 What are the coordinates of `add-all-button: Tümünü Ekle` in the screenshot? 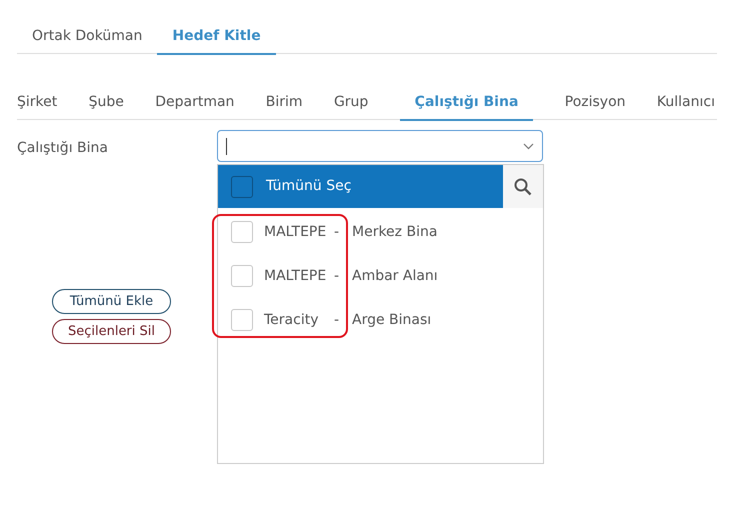 It's located at (111, 301).